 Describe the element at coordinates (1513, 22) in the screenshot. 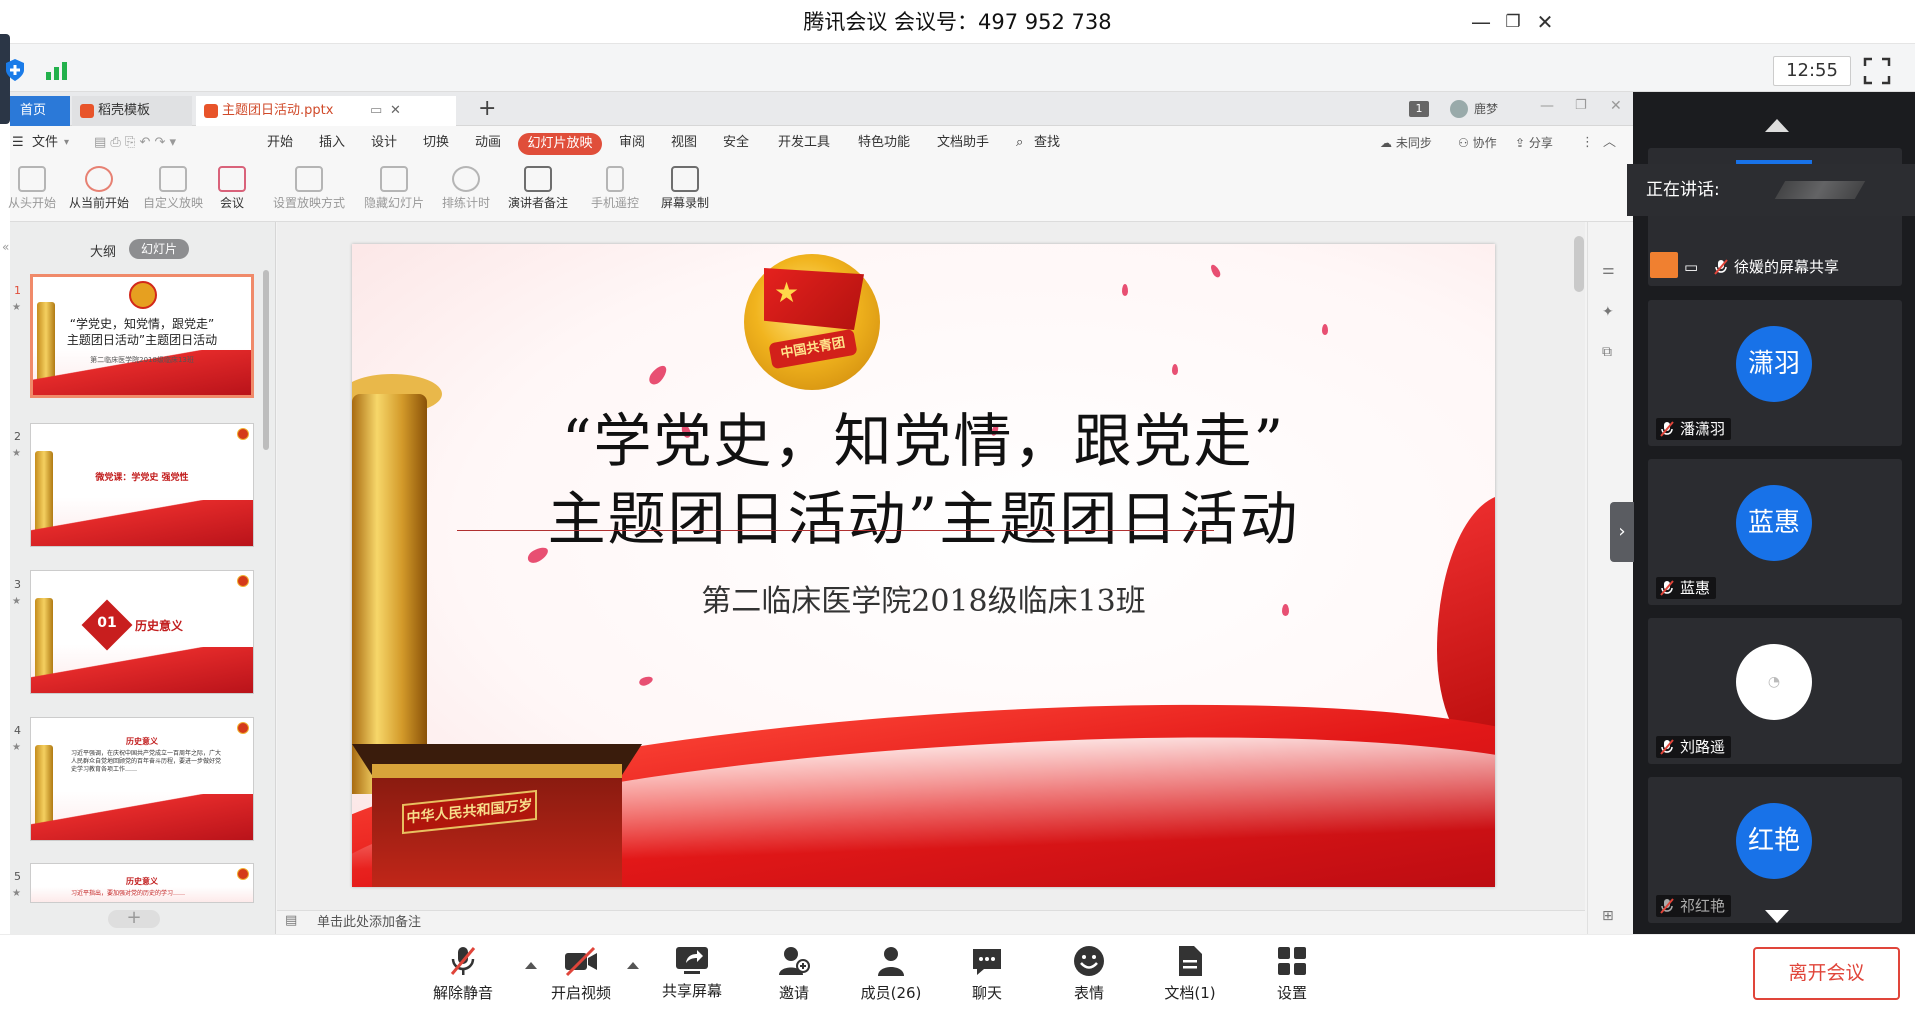

I see `restore-icon: ❐` at that location.